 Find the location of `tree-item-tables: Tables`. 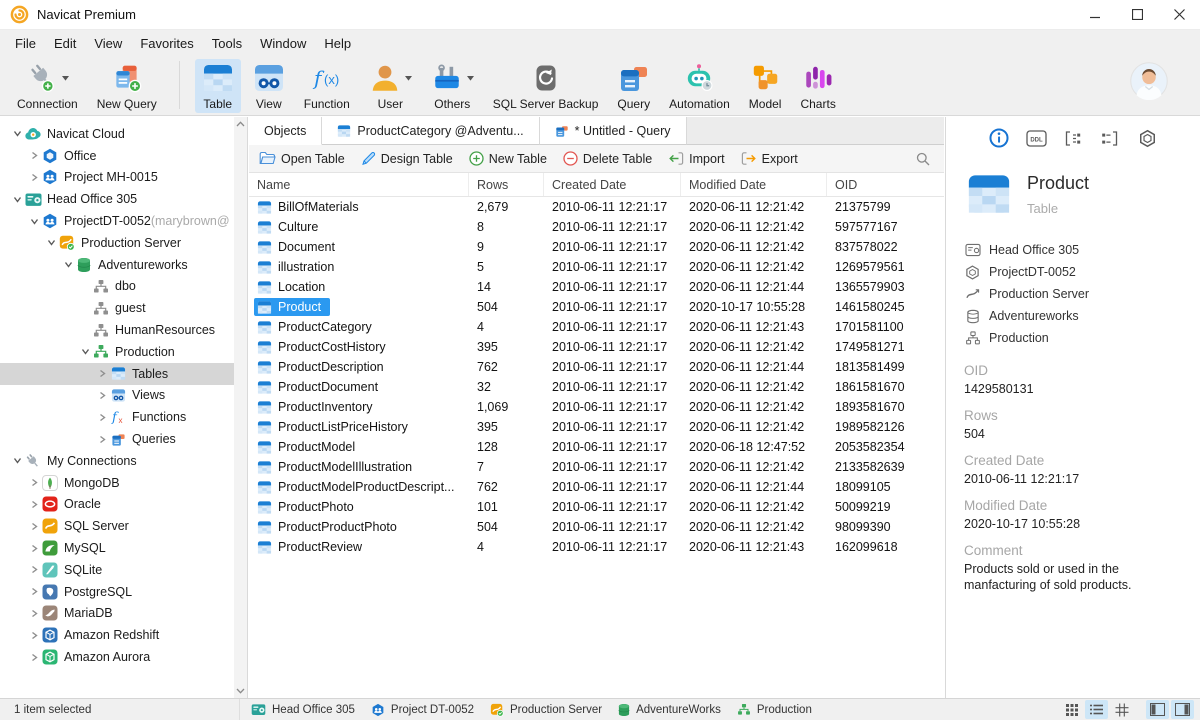

tree-item-tables: Tables is located at coordinates (117, 373).